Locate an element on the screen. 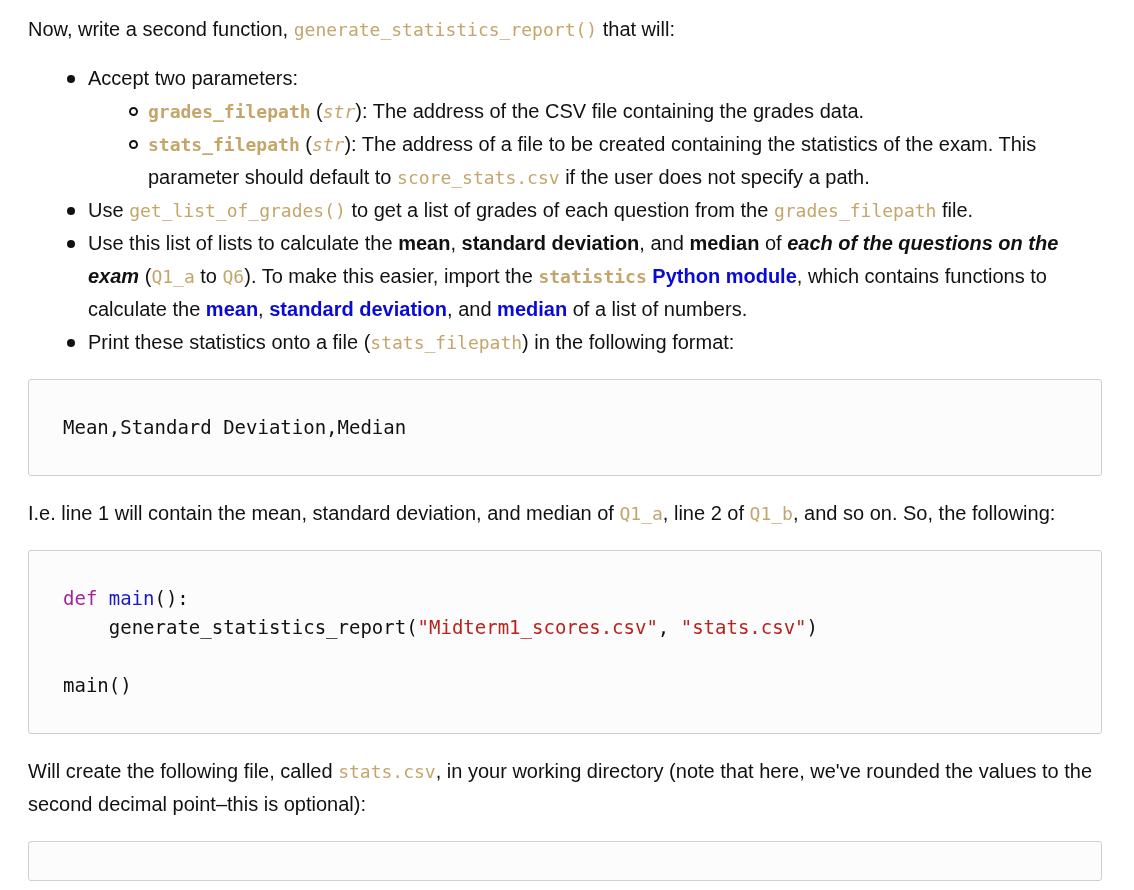 The height and width of the screenshot is (890, 1134). paragraph: I.e. line 1 will contain the mean, standard deviation, and median of Q1_a, line 2 of Q1_b, and so on. So, the following: is located at coordinates (542, 513).